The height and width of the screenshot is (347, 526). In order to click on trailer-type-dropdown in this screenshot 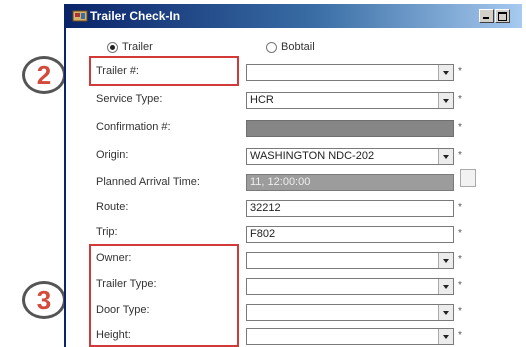, I will do `click(350, 286)`.